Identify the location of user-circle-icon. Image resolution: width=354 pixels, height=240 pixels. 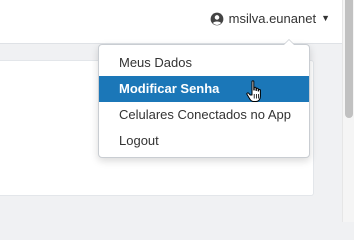
(217, 18).